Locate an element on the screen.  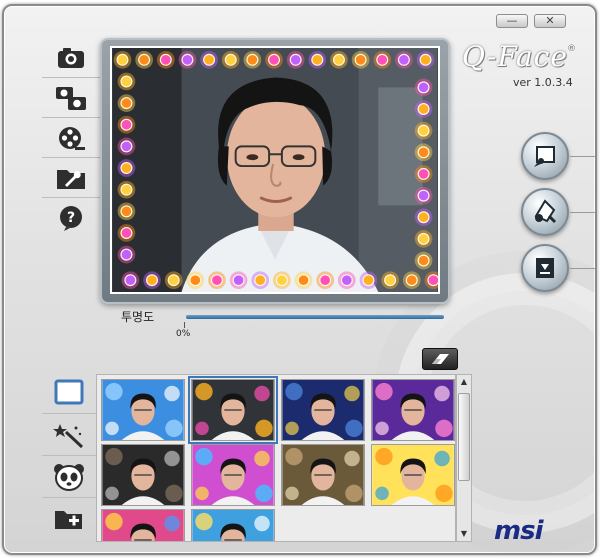
capture-photo-icon is located at coordinates (544, 156).